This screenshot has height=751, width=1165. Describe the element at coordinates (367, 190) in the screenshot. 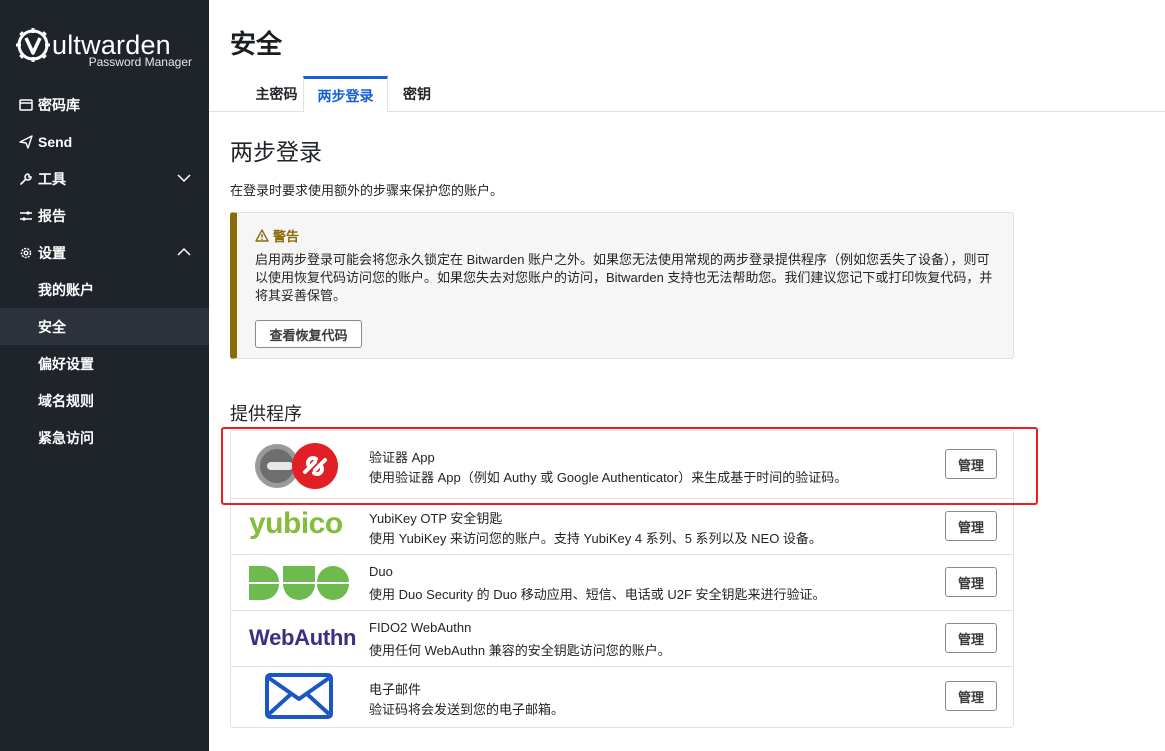

I see `two-step-description: 在登录时要求使用额外的步骤来保护您的账户。` at that location.